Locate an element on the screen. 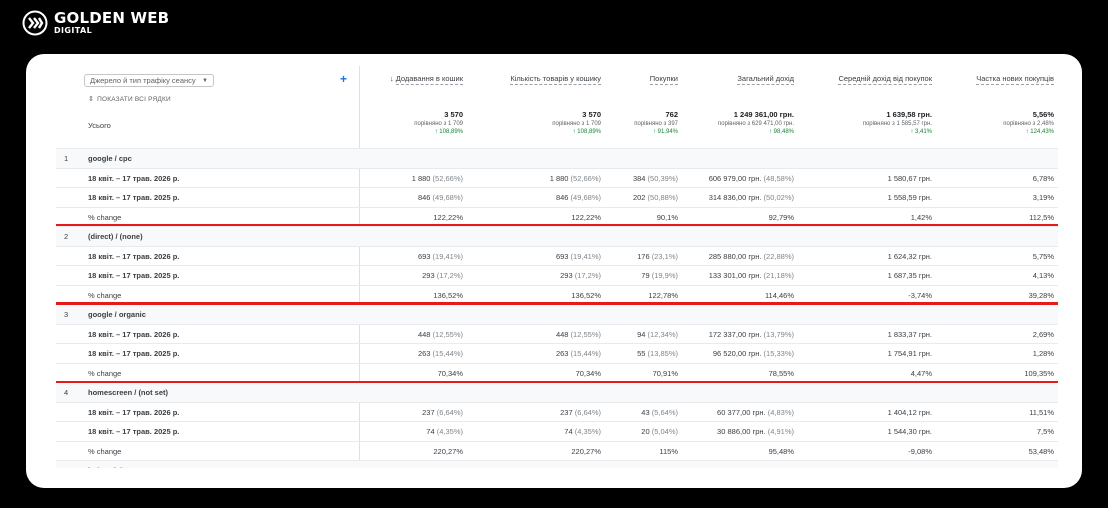 The image size is (1108, 508). metric-value: 1 880 is located at coordinates (421, 178).